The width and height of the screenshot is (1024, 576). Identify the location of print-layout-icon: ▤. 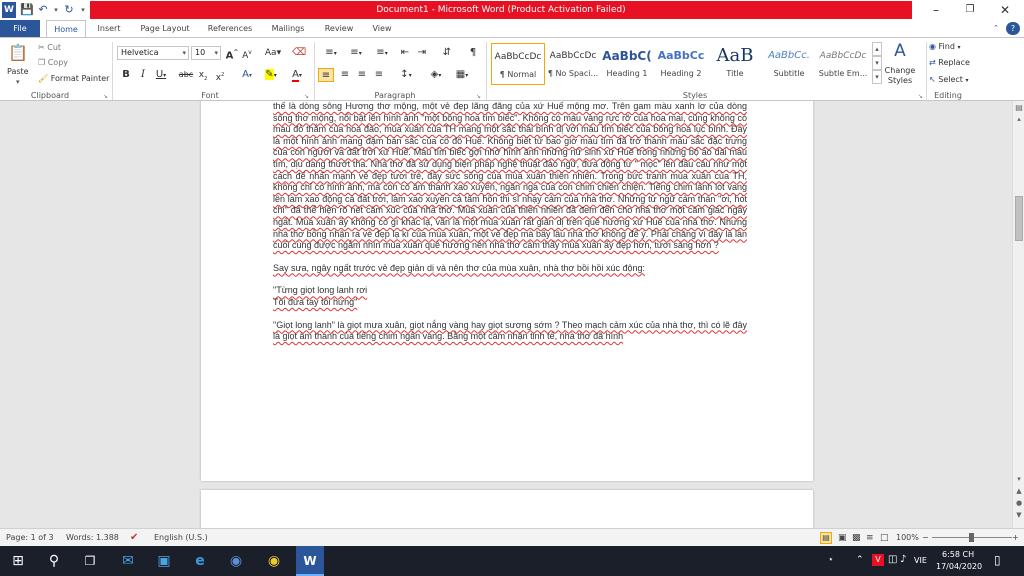
(826, 538).